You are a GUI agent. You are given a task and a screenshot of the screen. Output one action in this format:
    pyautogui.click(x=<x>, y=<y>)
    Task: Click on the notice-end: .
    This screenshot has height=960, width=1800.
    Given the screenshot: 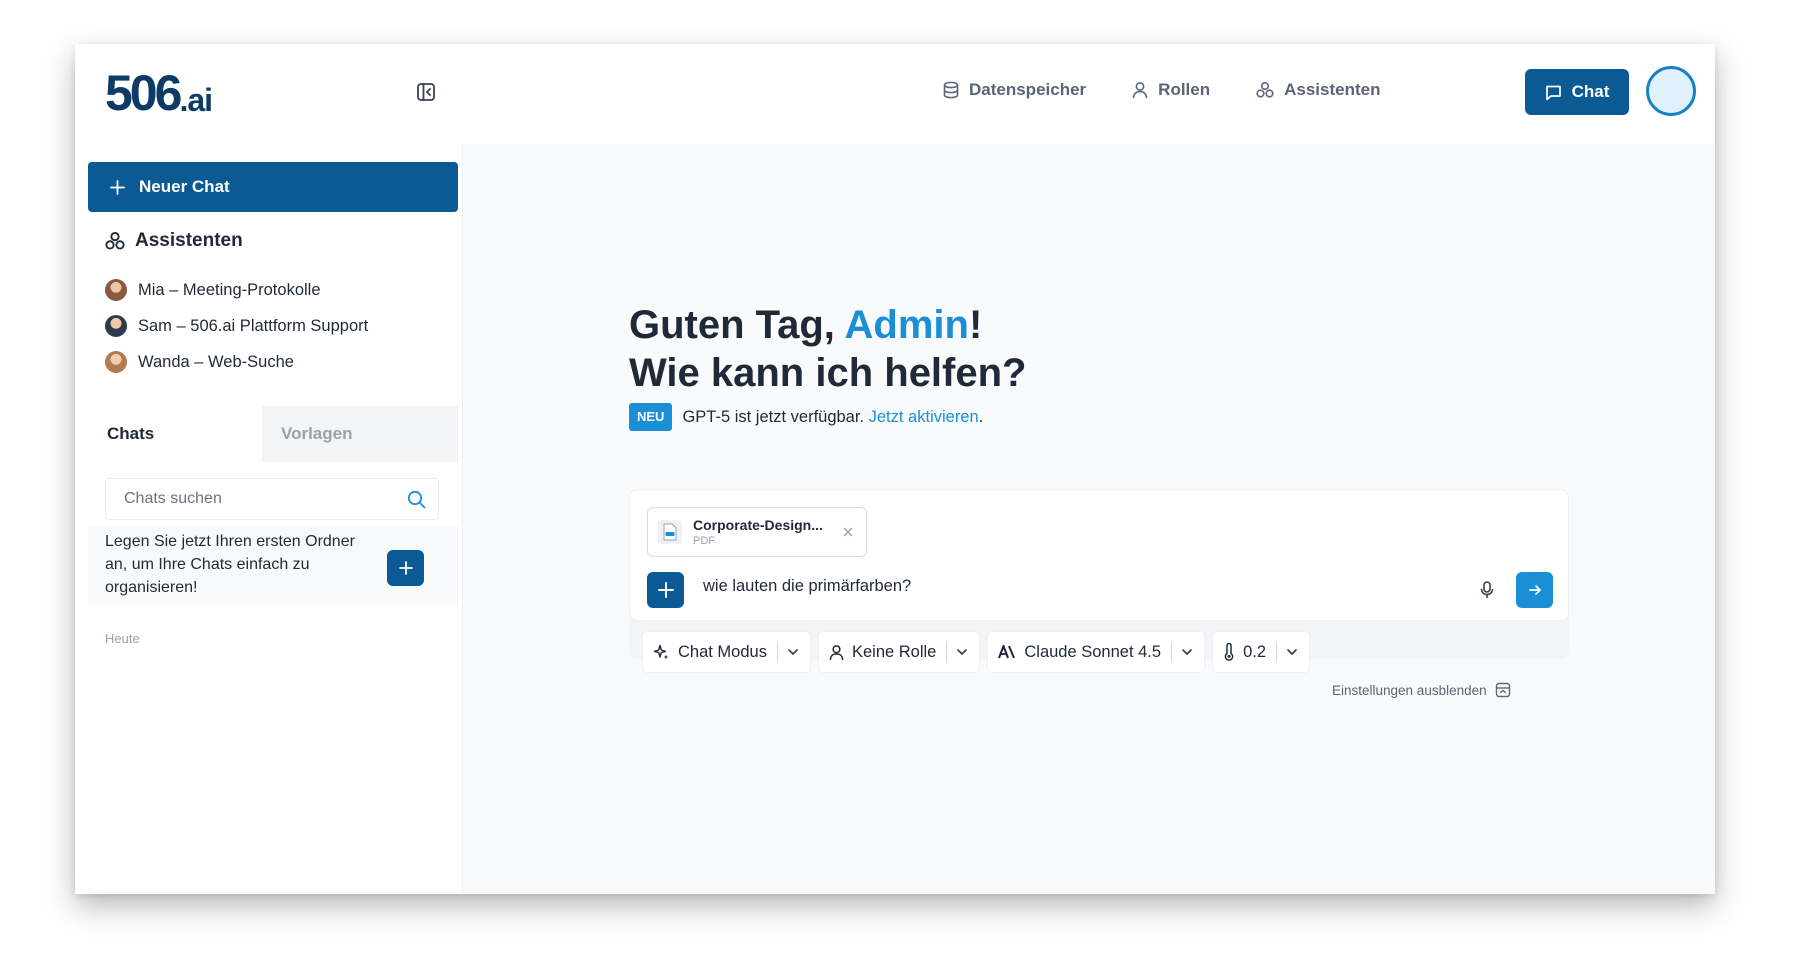 What is the action you would take?
    pyautogui.click(x=981, y=416)
    